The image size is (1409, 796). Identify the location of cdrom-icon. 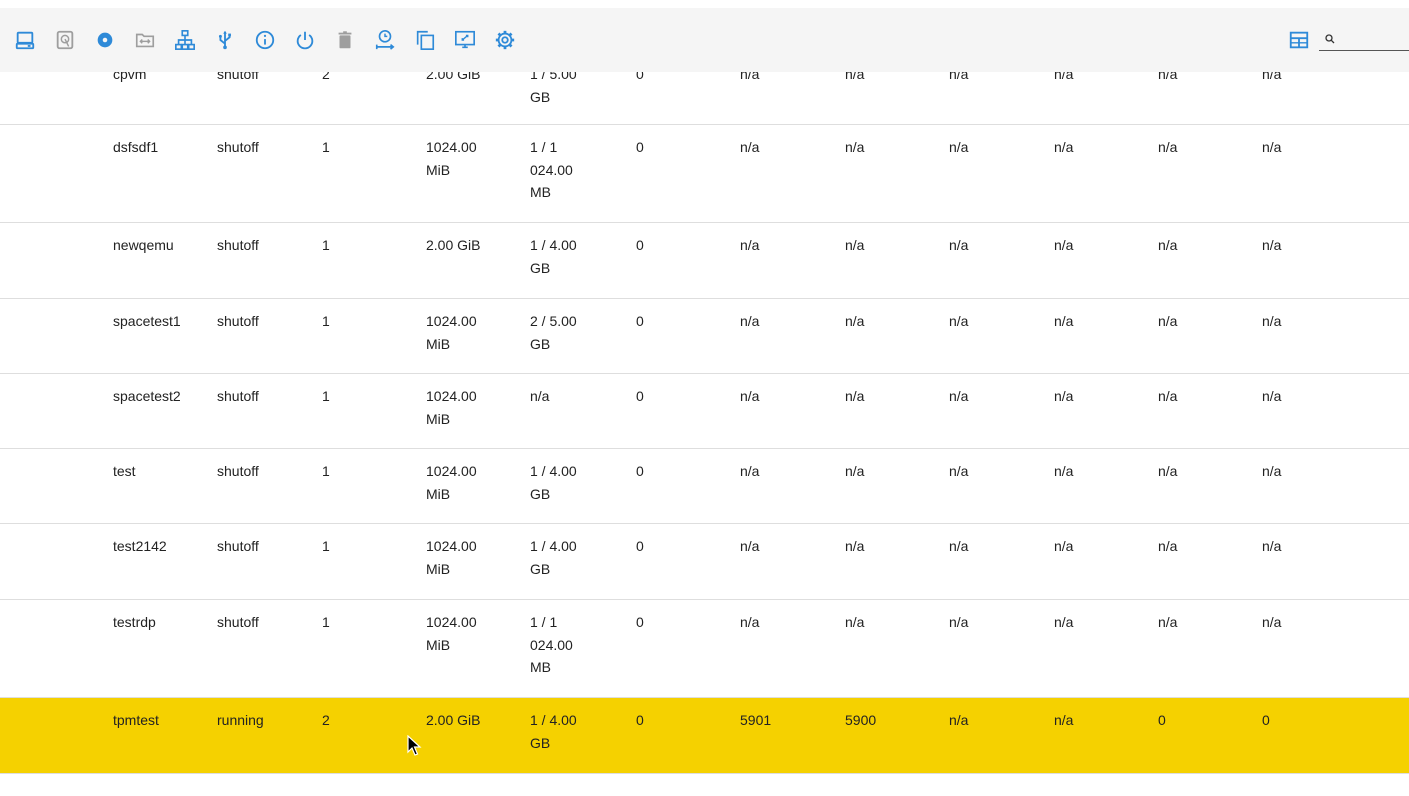
(105, 40).